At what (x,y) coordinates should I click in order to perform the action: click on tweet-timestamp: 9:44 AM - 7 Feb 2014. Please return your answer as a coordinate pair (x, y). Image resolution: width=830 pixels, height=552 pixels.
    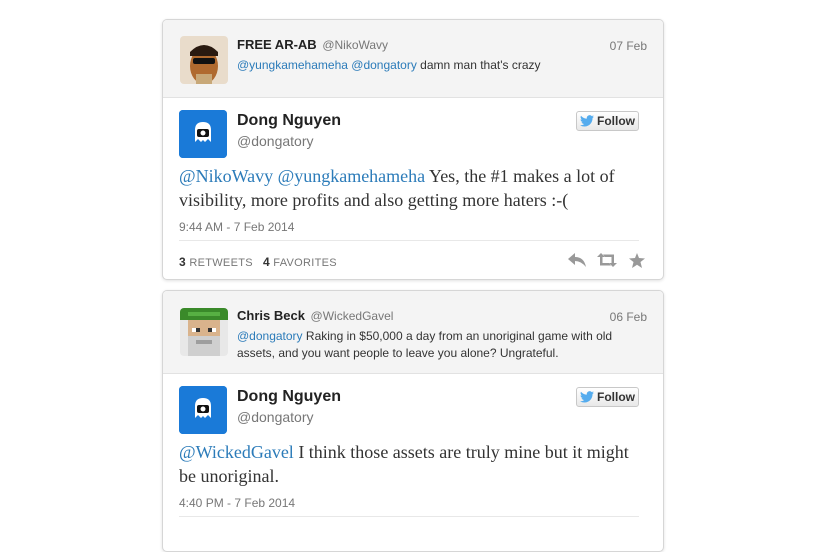
    Looking at the image, I should click on (236, 227).